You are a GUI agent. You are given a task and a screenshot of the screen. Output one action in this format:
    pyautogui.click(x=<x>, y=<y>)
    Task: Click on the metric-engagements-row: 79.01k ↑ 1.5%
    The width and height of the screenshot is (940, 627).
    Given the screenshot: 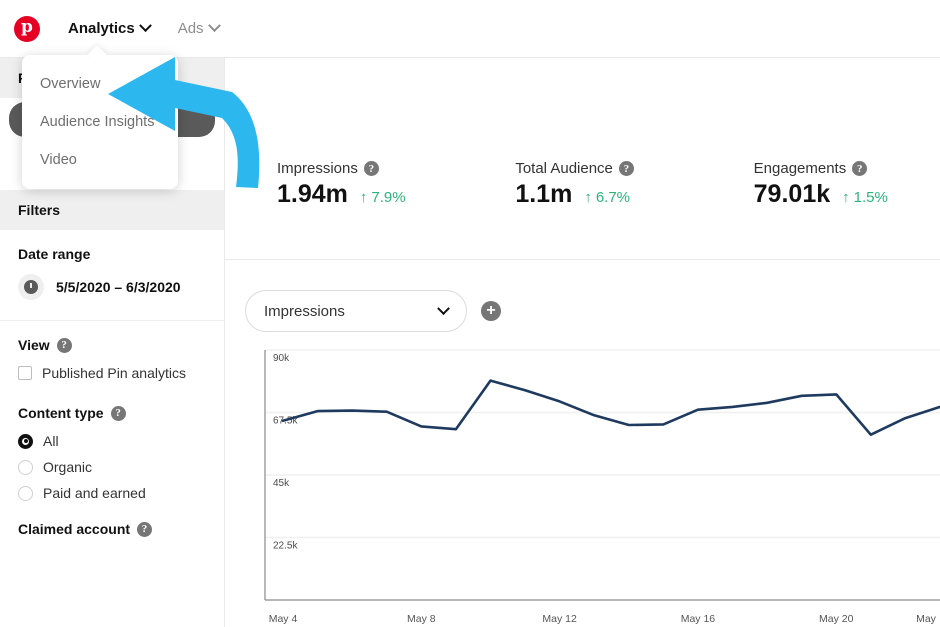 What is the action you would take?
    pyautogui.click(x=847, y=194)
    